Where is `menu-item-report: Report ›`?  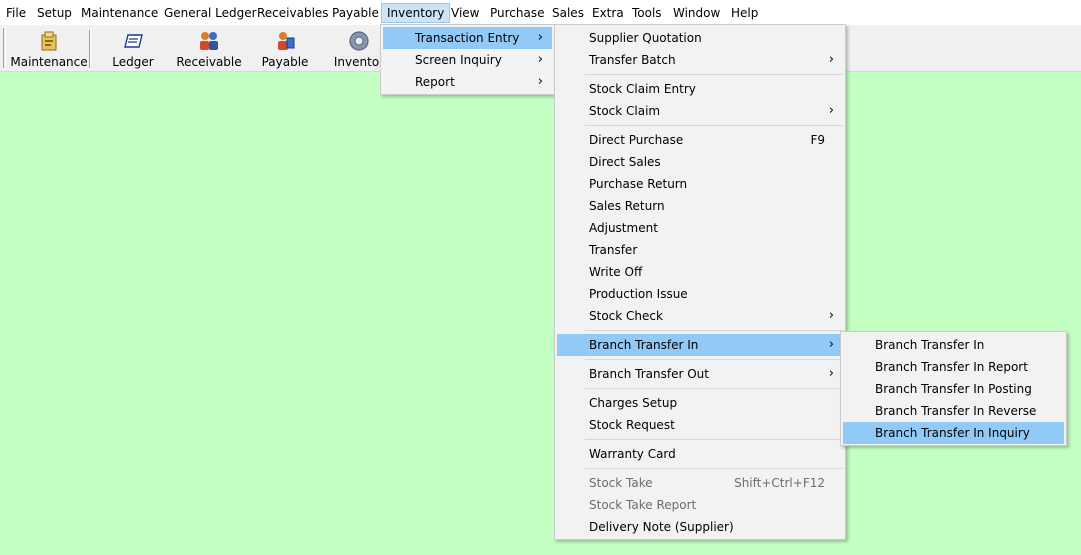 menu-item-report: Report › is located at coordinates (467, 82).